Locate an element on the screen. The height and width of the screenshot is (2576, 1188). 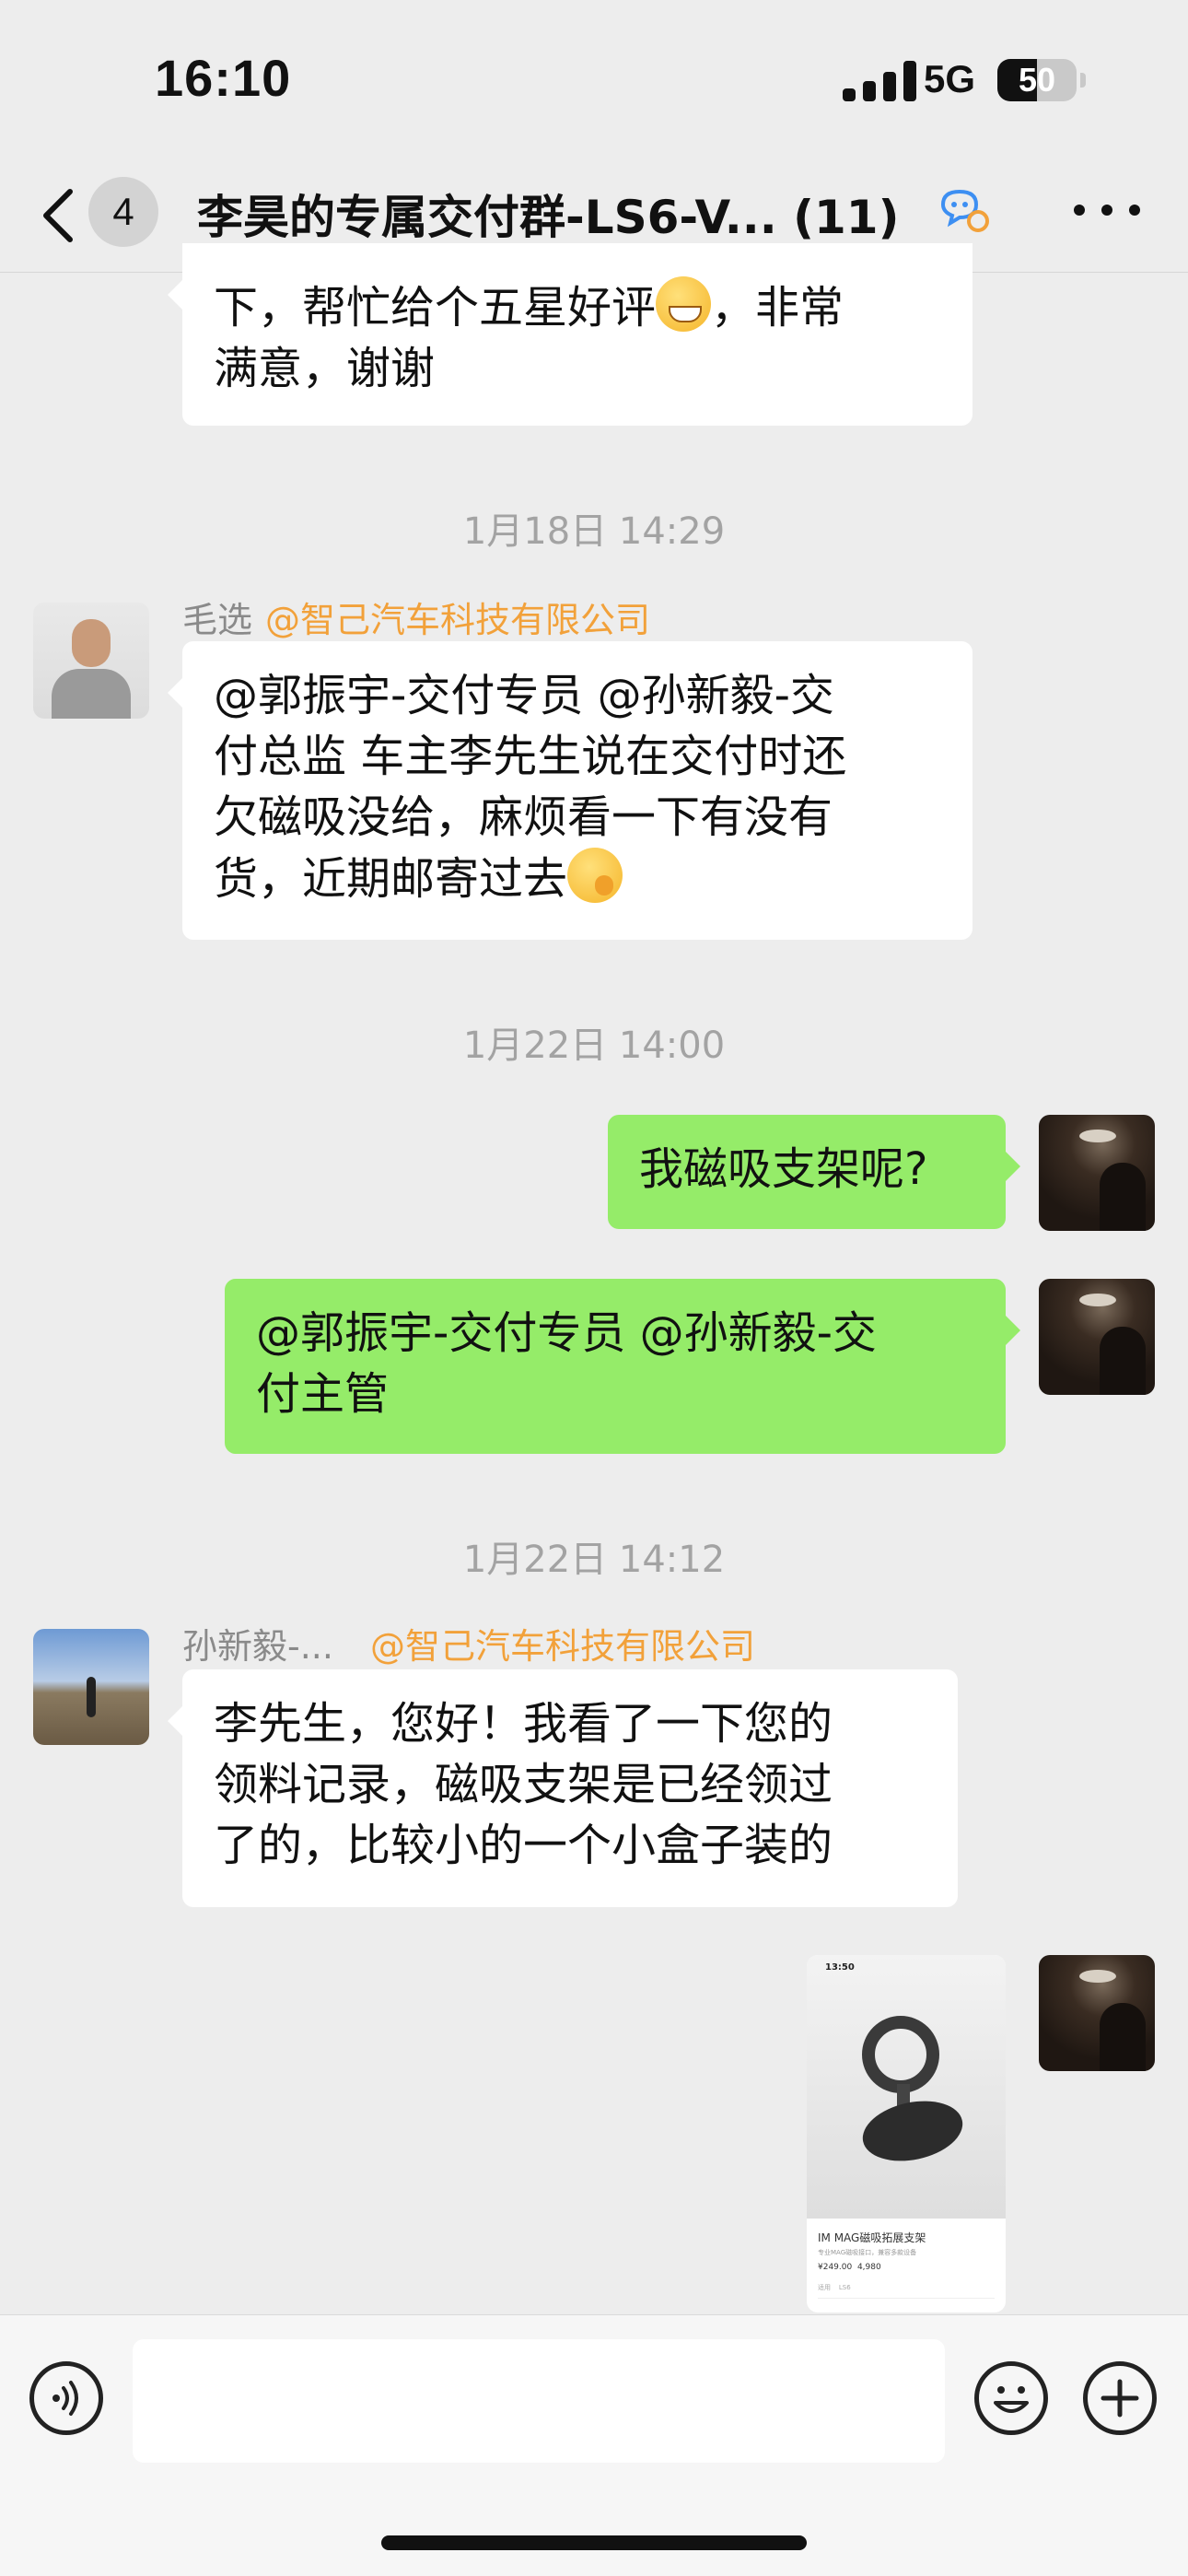
points: 4,980 is located at coordinates (869, 2267).